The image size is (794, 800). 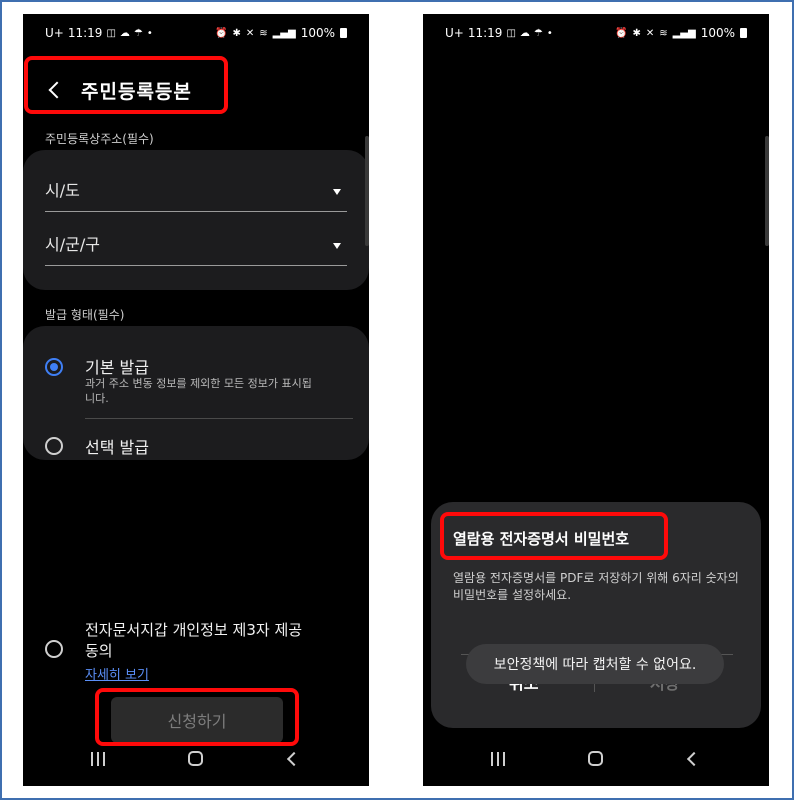 I want to click on address-section-label: 주민등록상주소(필수), so click(x=99, y=139).